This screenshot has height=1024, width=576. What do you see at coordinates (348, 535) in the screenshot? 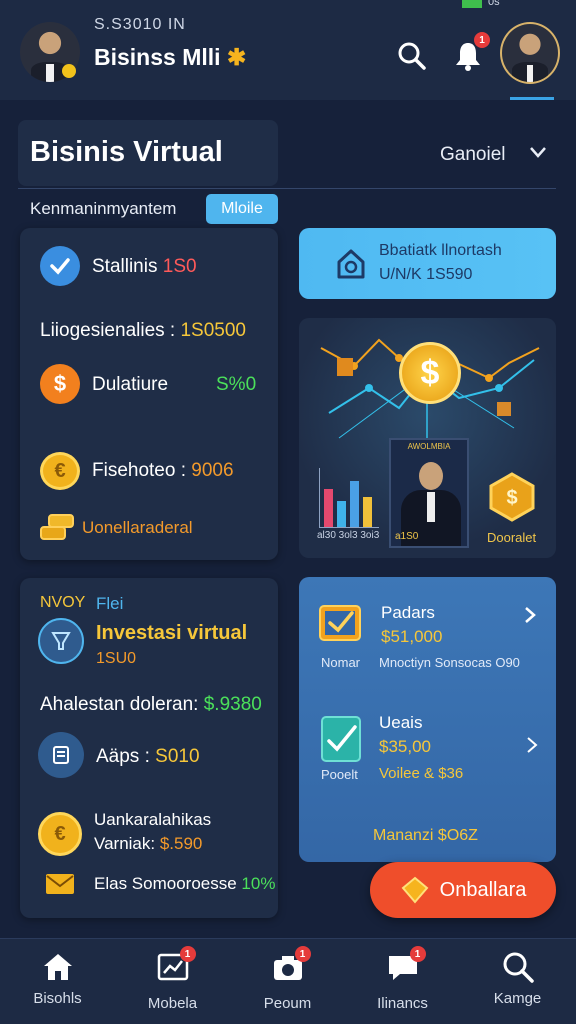
I see `chart-caption: al30 3ol3 3oi3` at bounding box center [348, 535].